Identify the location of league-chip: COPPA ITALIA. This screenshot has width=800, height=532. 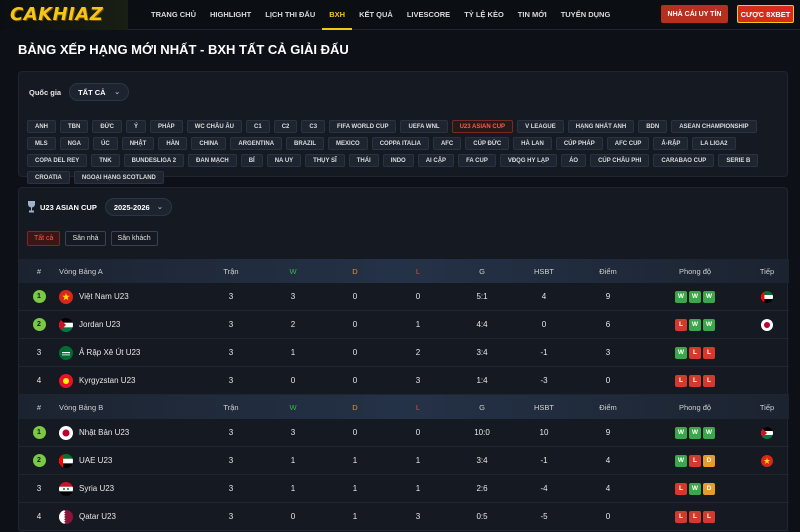
(400, 143).